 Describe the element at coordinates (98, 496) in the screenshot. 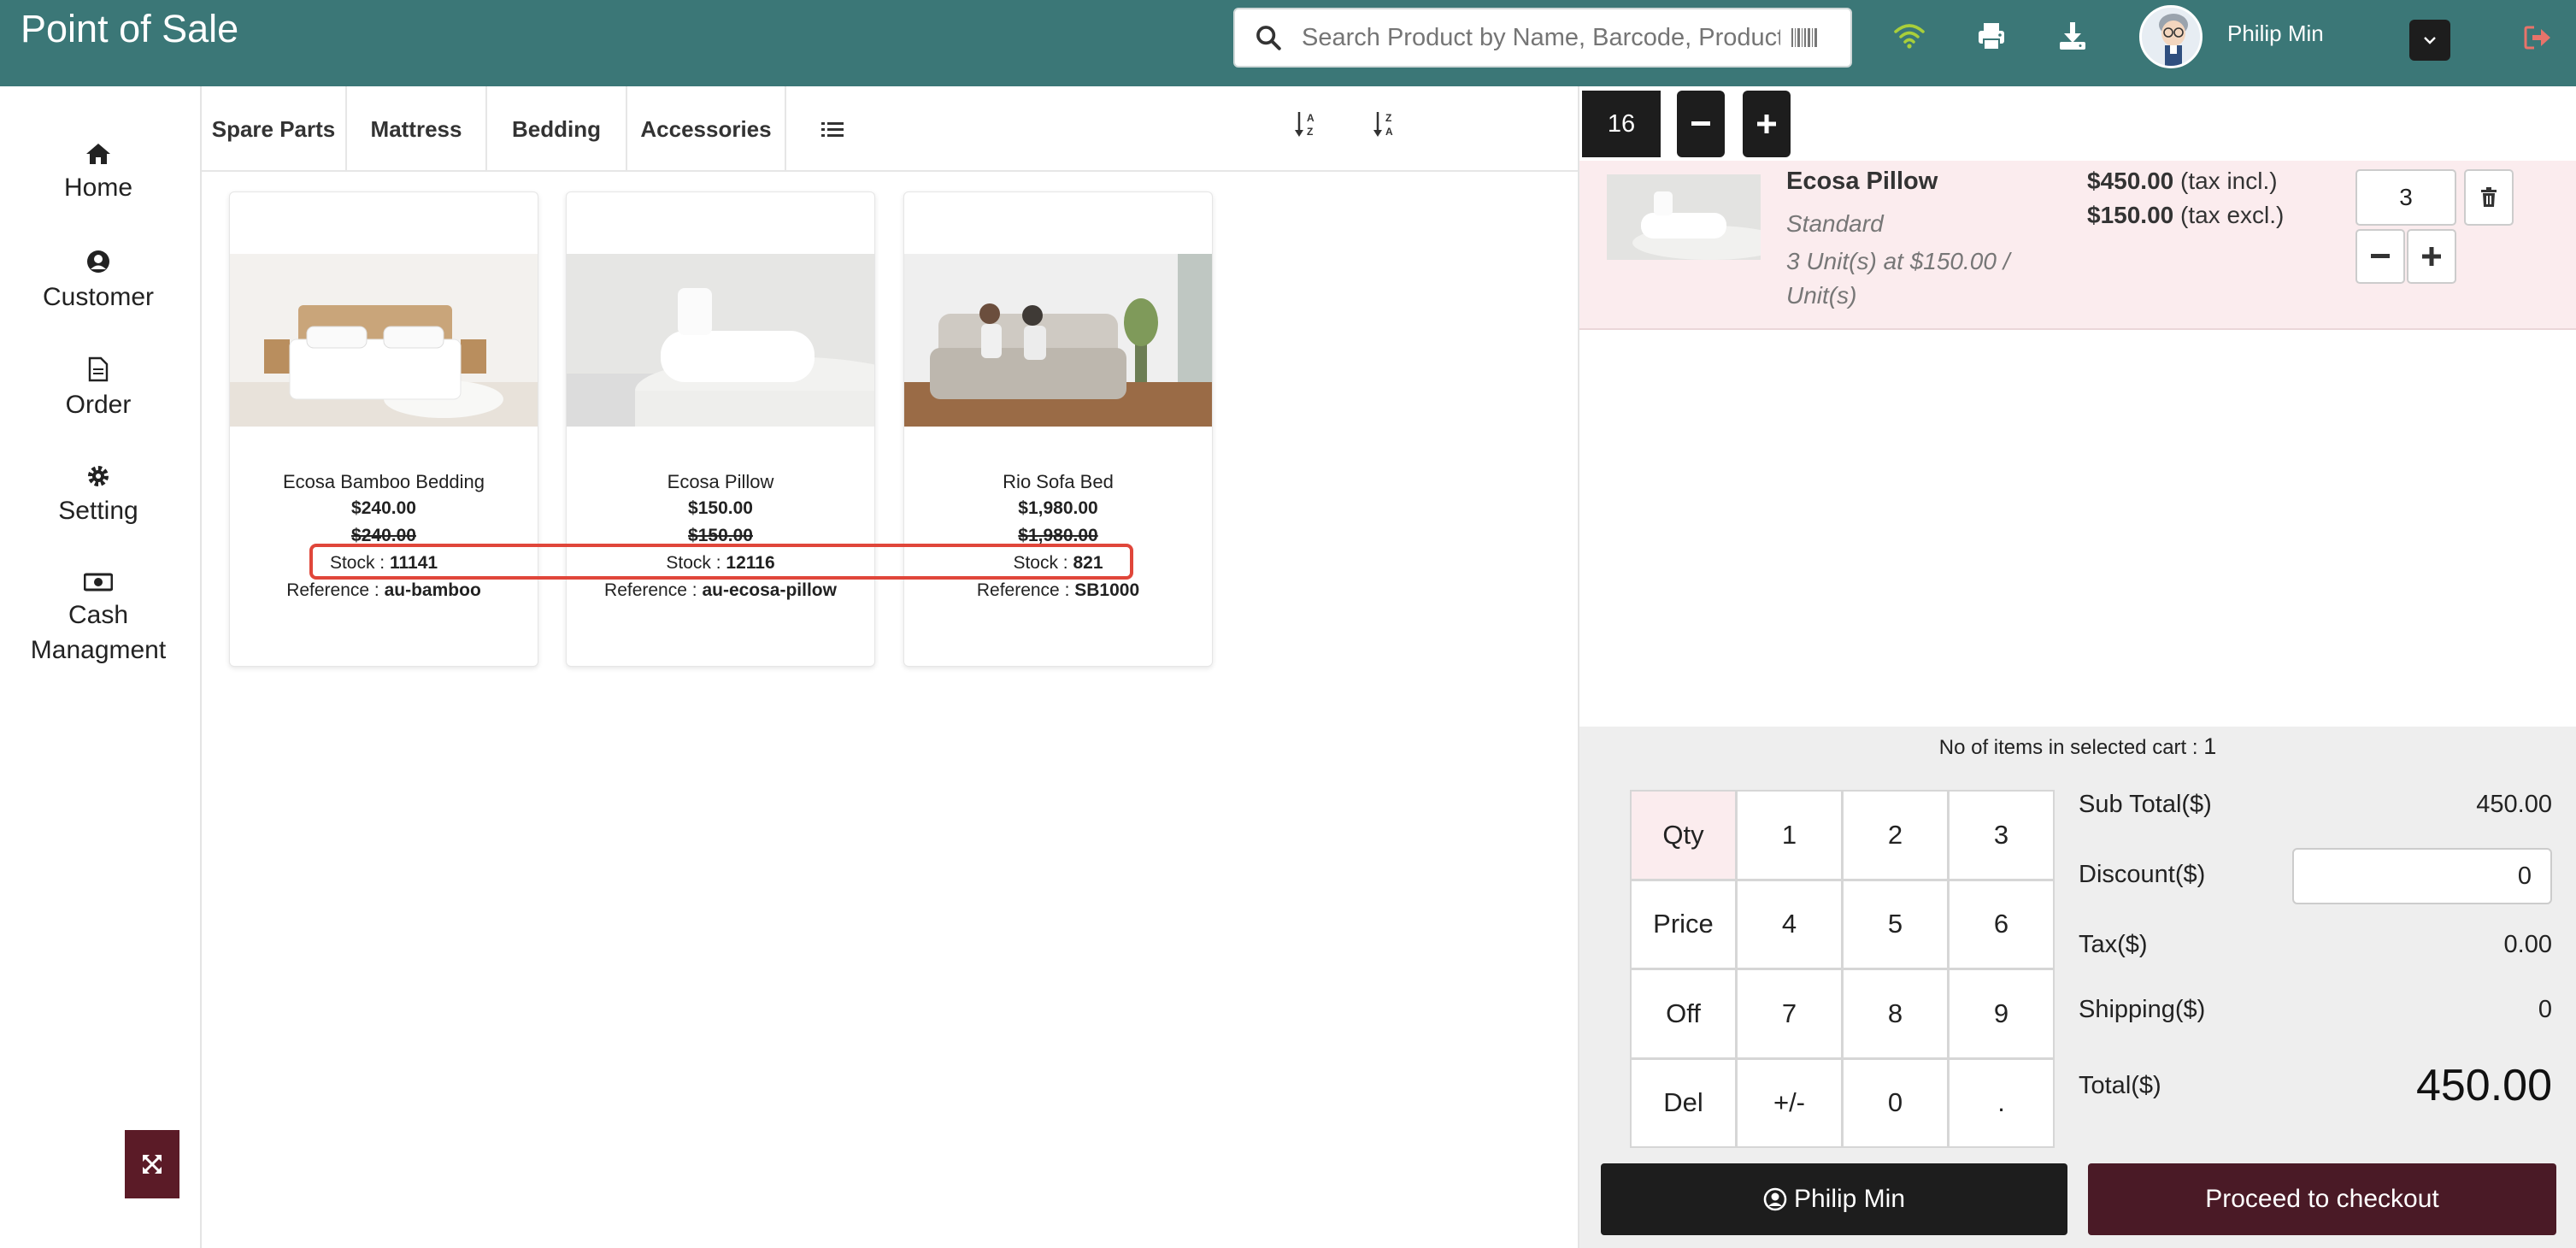

I see `sidebar-item-setting: Setting` at that location.